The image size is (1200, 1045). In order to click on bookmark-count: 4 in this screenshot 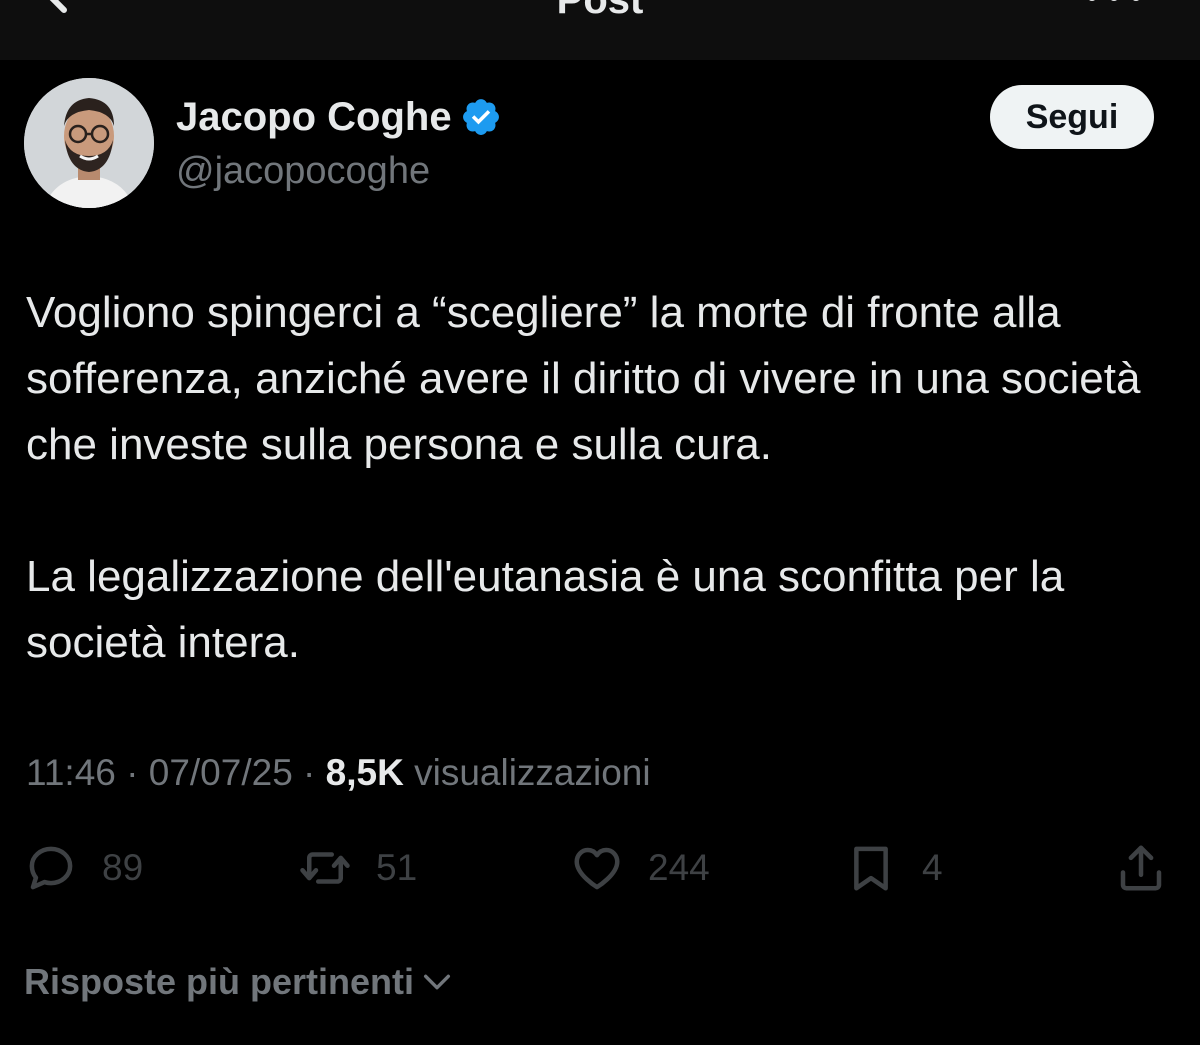, I will do `click(932, 867)`.